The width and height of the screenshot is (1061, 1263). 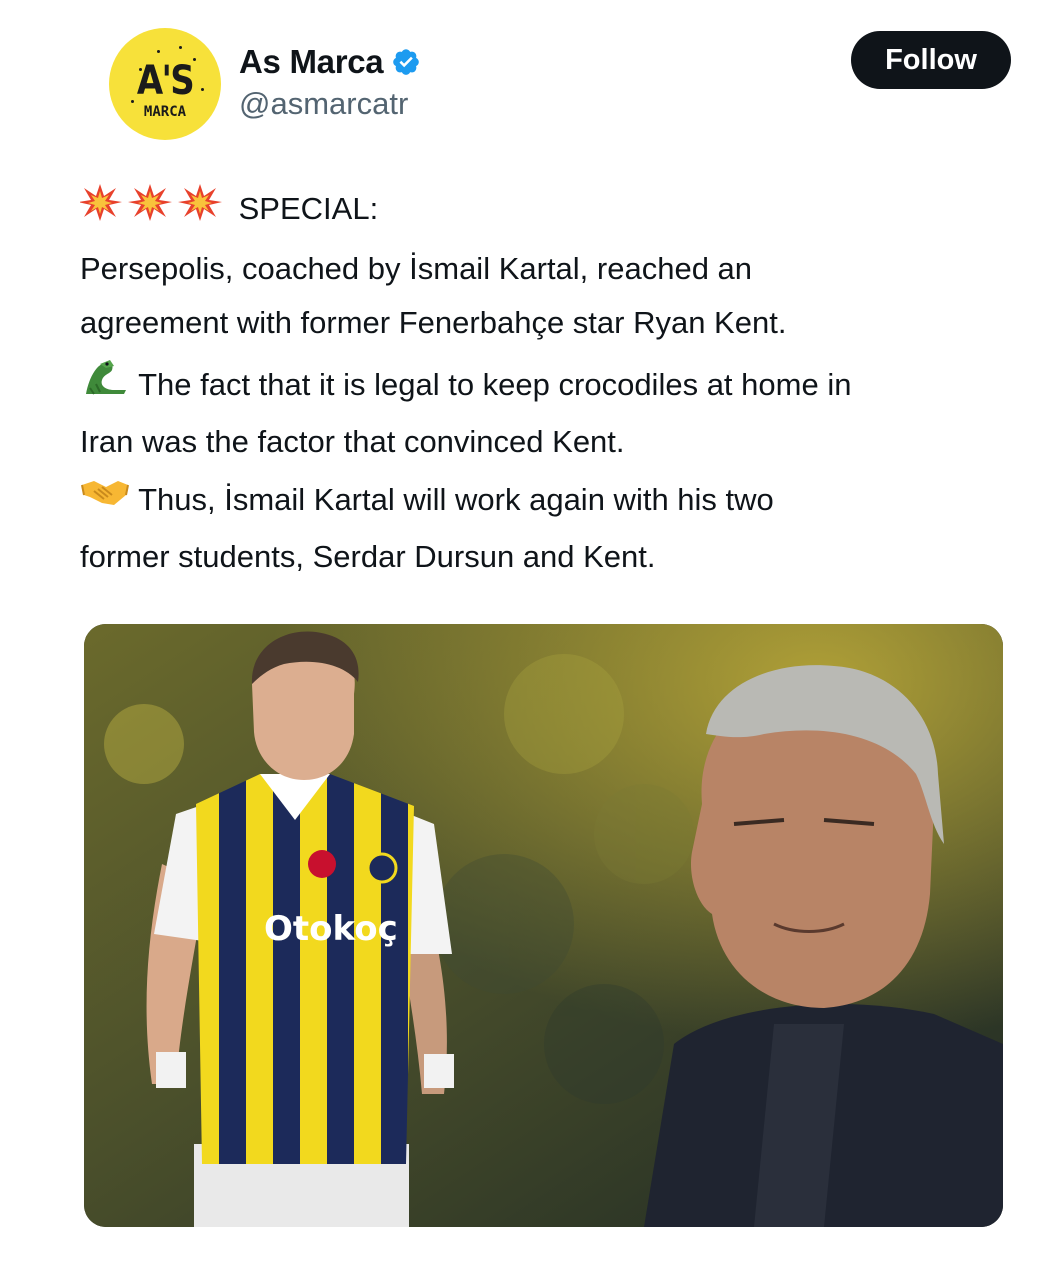 What do you see at coordinates (931, 60) in the screenshot?
I see `follow-button: Follow` at bounding box center [931, 60].